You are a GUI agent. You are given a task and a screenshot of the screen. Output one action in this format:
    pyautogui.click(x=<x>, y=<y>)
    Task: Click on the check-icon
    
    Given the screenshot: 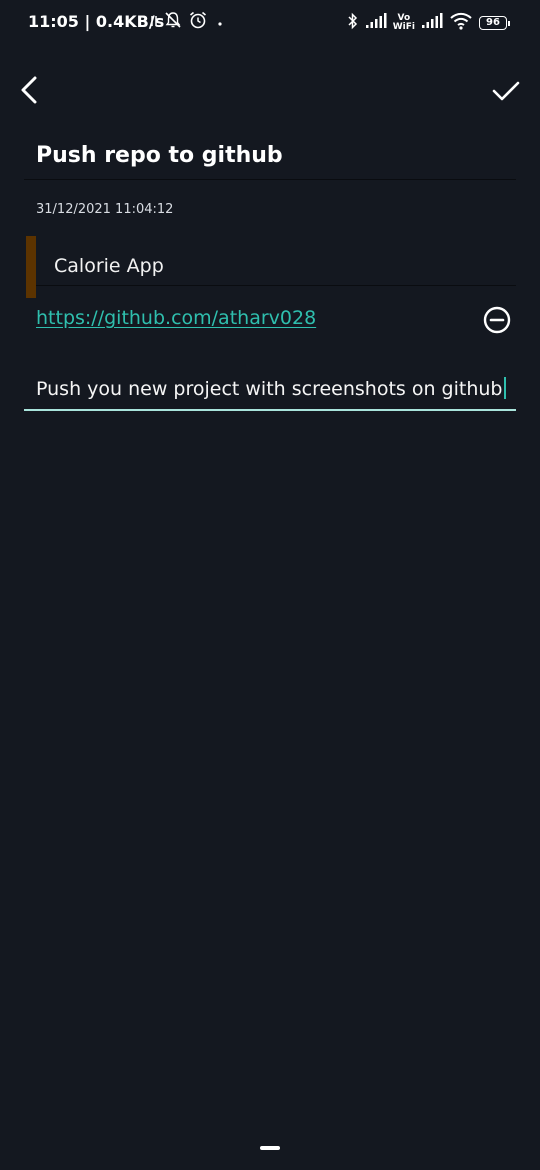 What is the action you would take?
    pyautogui.click(x=506, y=91)
    